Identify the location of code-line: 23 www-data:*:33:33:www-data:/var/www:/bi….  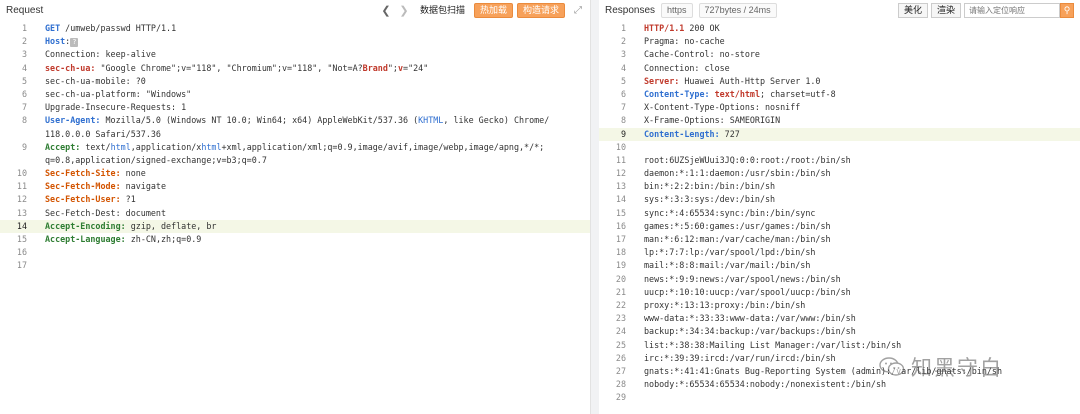
(839, 318).